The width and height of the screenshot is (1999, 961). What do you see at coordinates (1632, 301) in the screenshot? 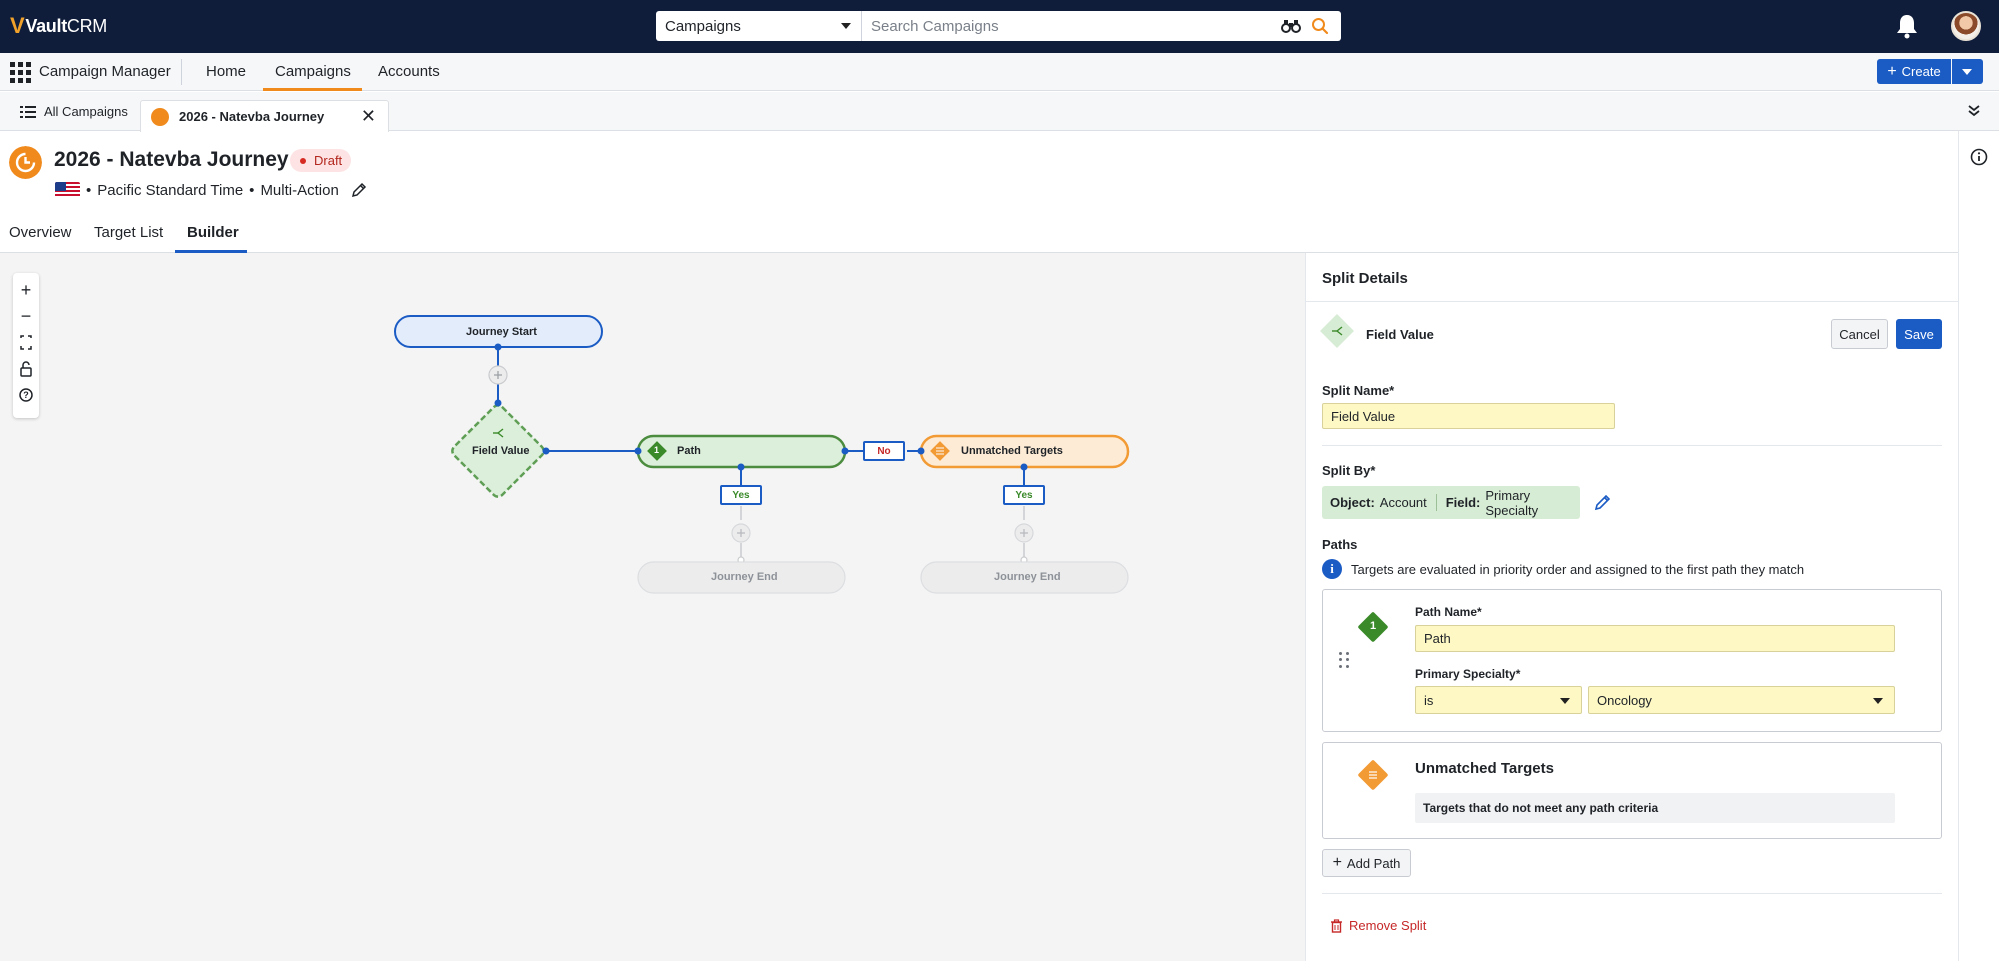
I see `panel-divider` at bounding box center [1632, 301].